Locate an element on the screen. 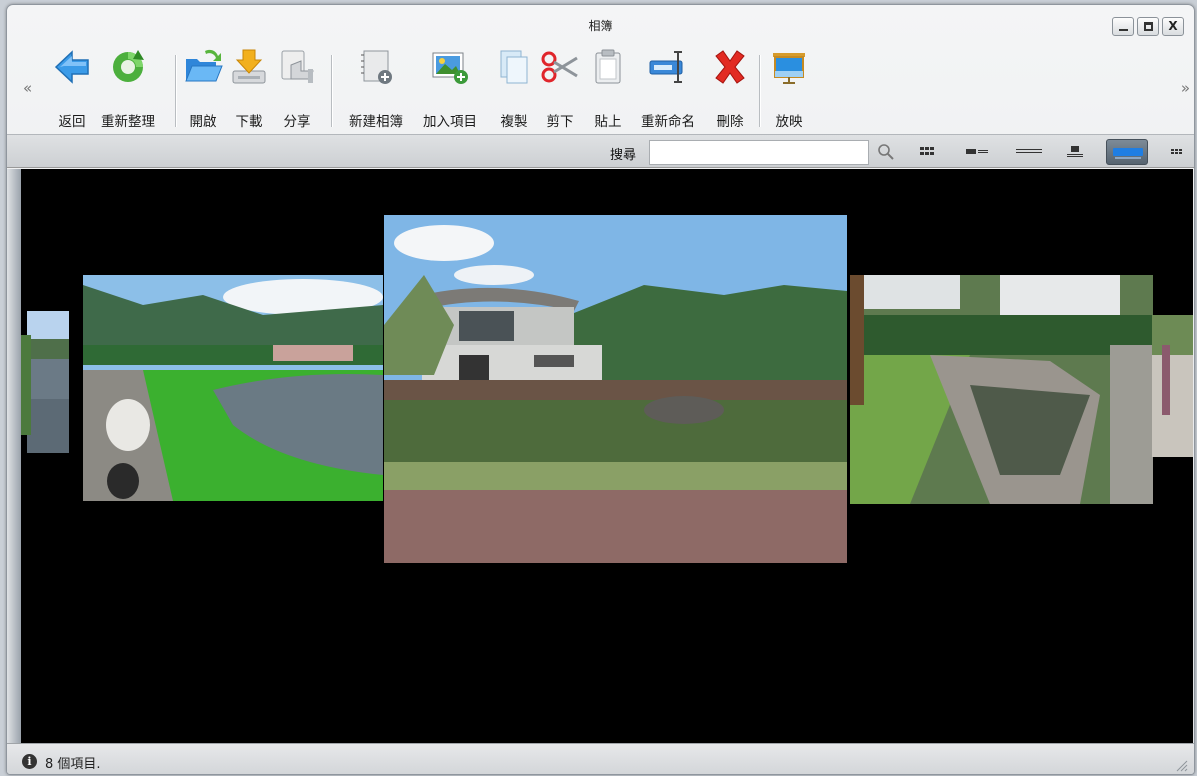 This screenshot has height=776, width=1197. tile-view-button is located at coordinates (1077, 152).